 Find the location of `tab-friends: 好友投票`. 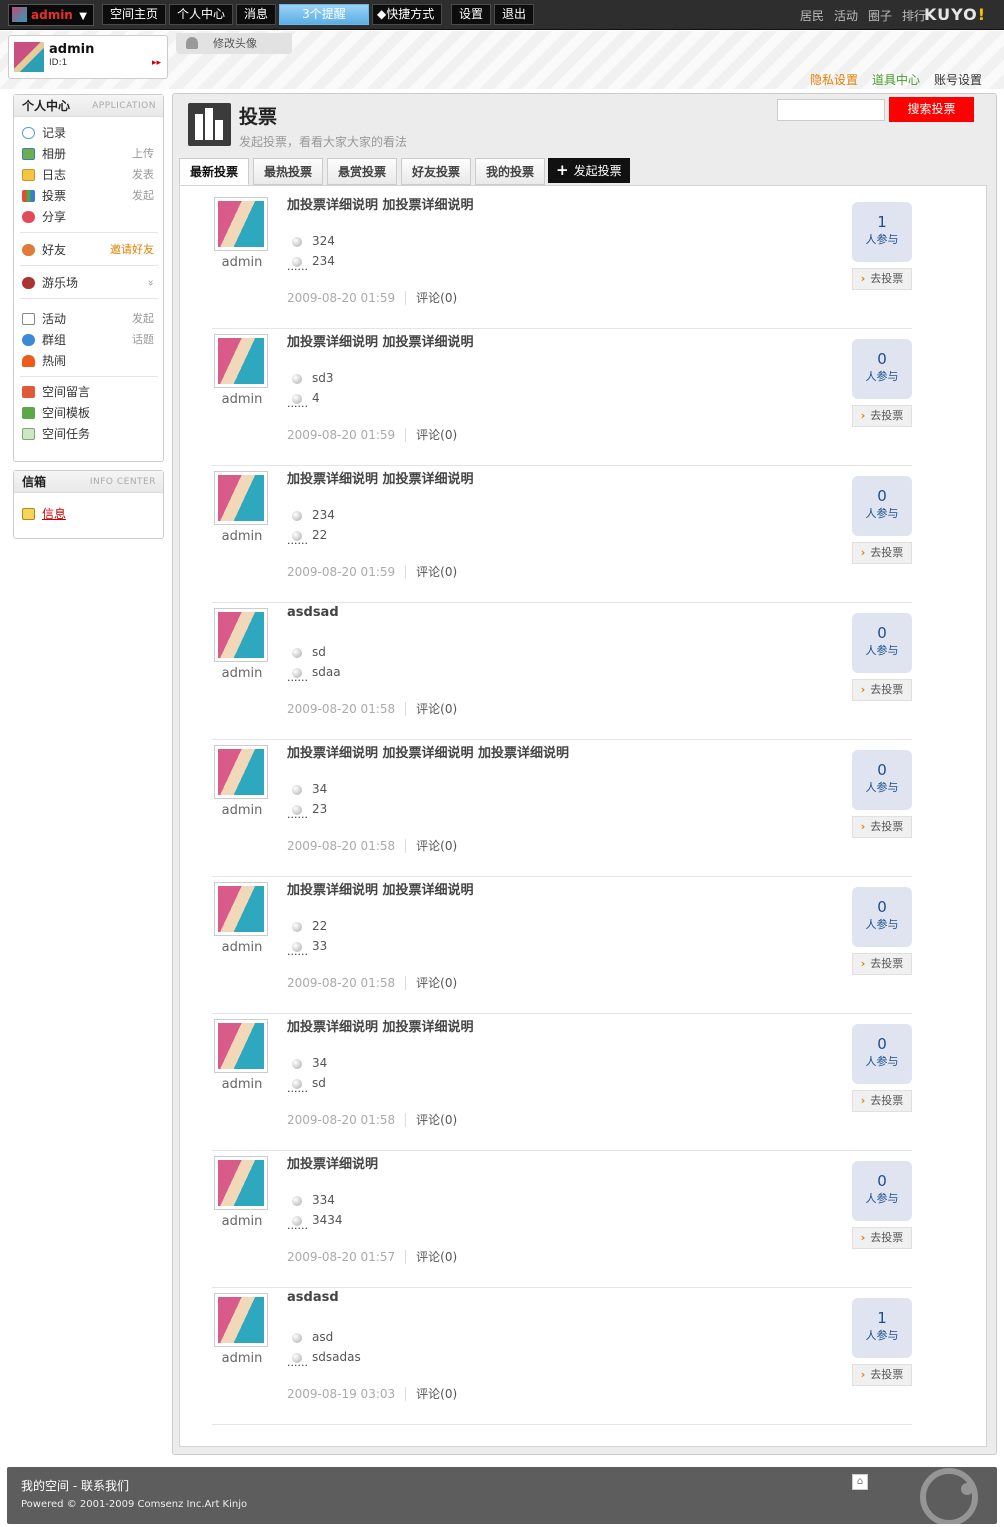

tab-friends: 好友投票 is located at coordinates (436, 171).